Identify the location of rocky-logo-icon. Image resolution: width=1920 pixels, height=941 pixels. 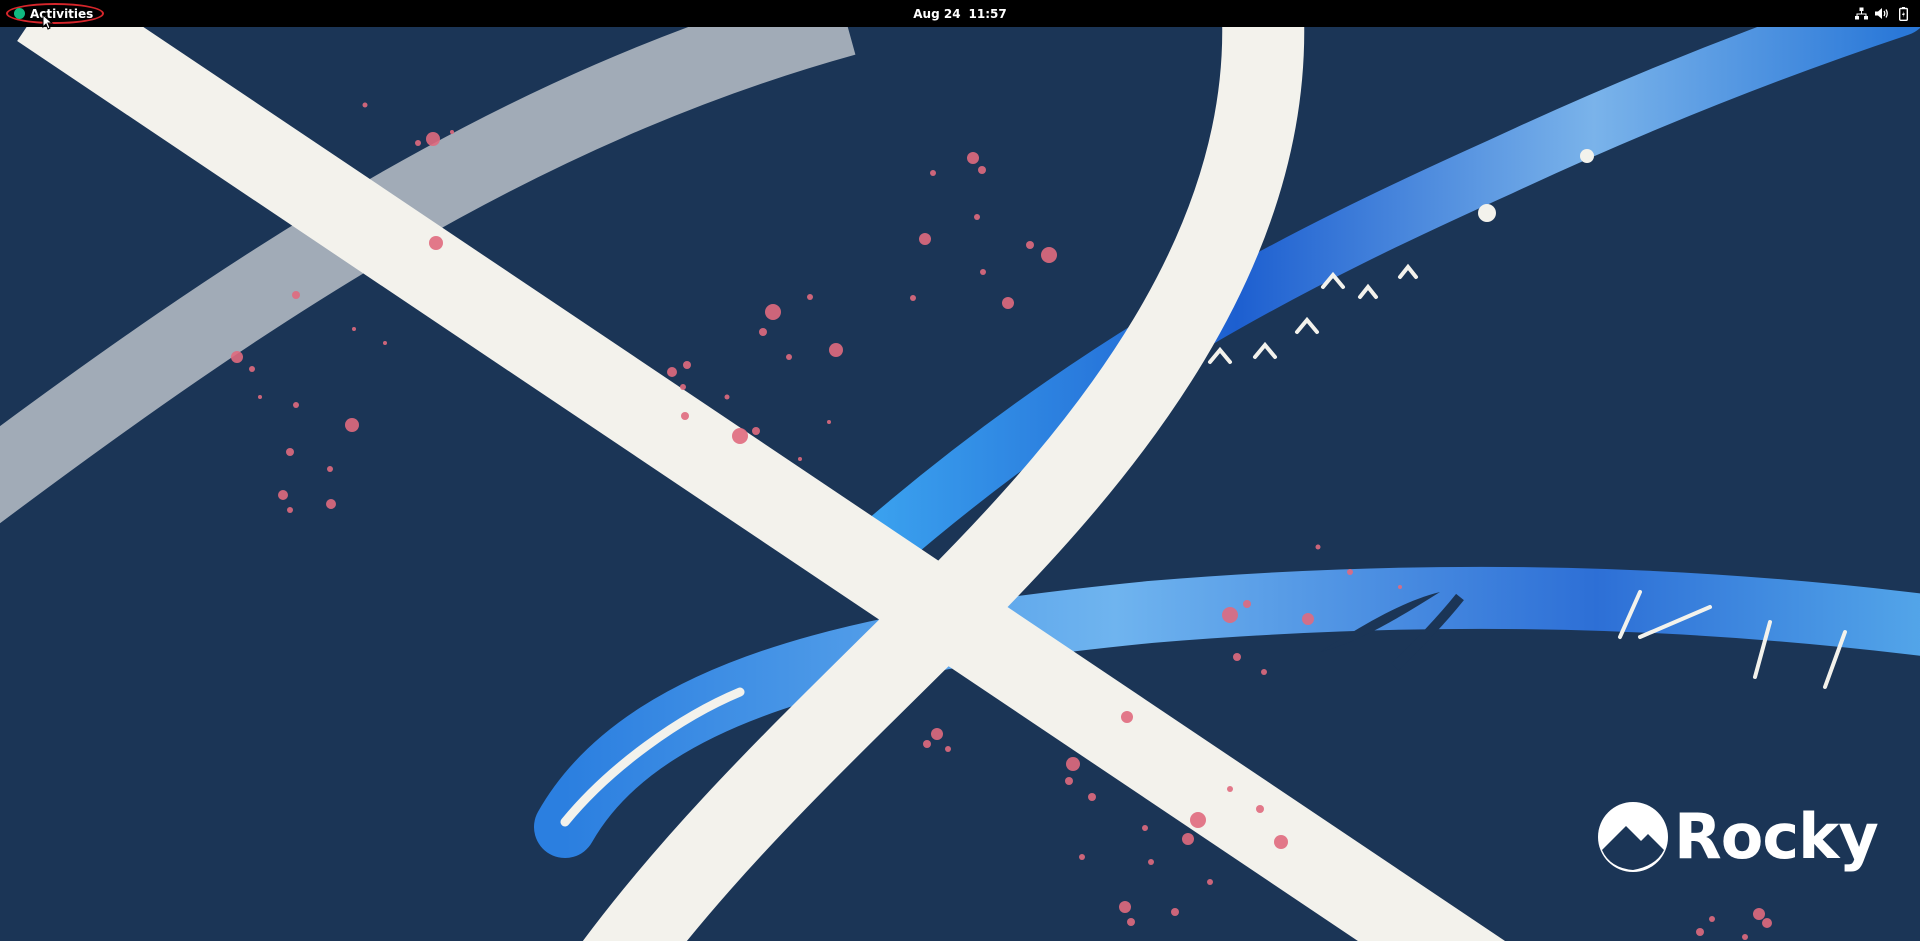
(19, 13).